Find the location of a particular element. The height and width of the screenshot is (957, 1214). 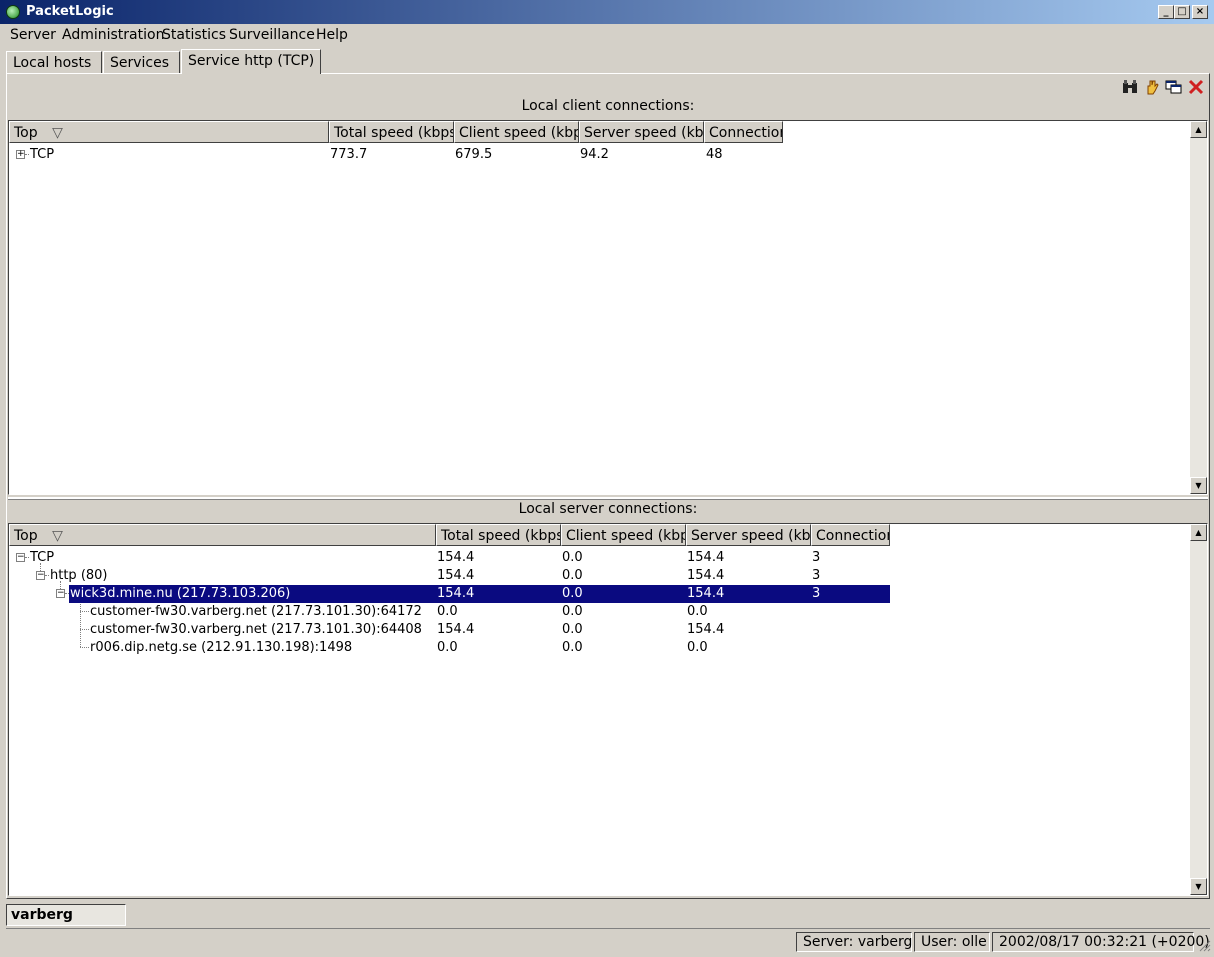

row-name: r006.dip.netg.se (212.91.130.198):1498 is located at coordinates (221, 647).